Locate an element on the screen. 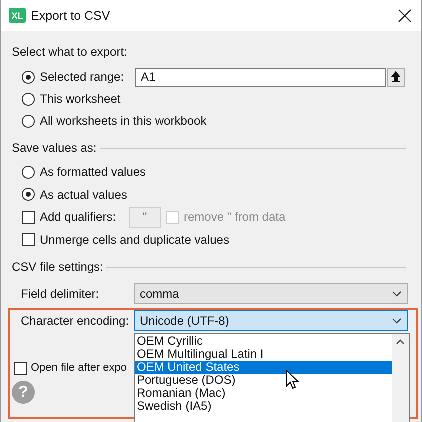 This screenshot has width=422, height=422. dropdown: Unicode (UTF-8) is located at coordinates (271, 320).